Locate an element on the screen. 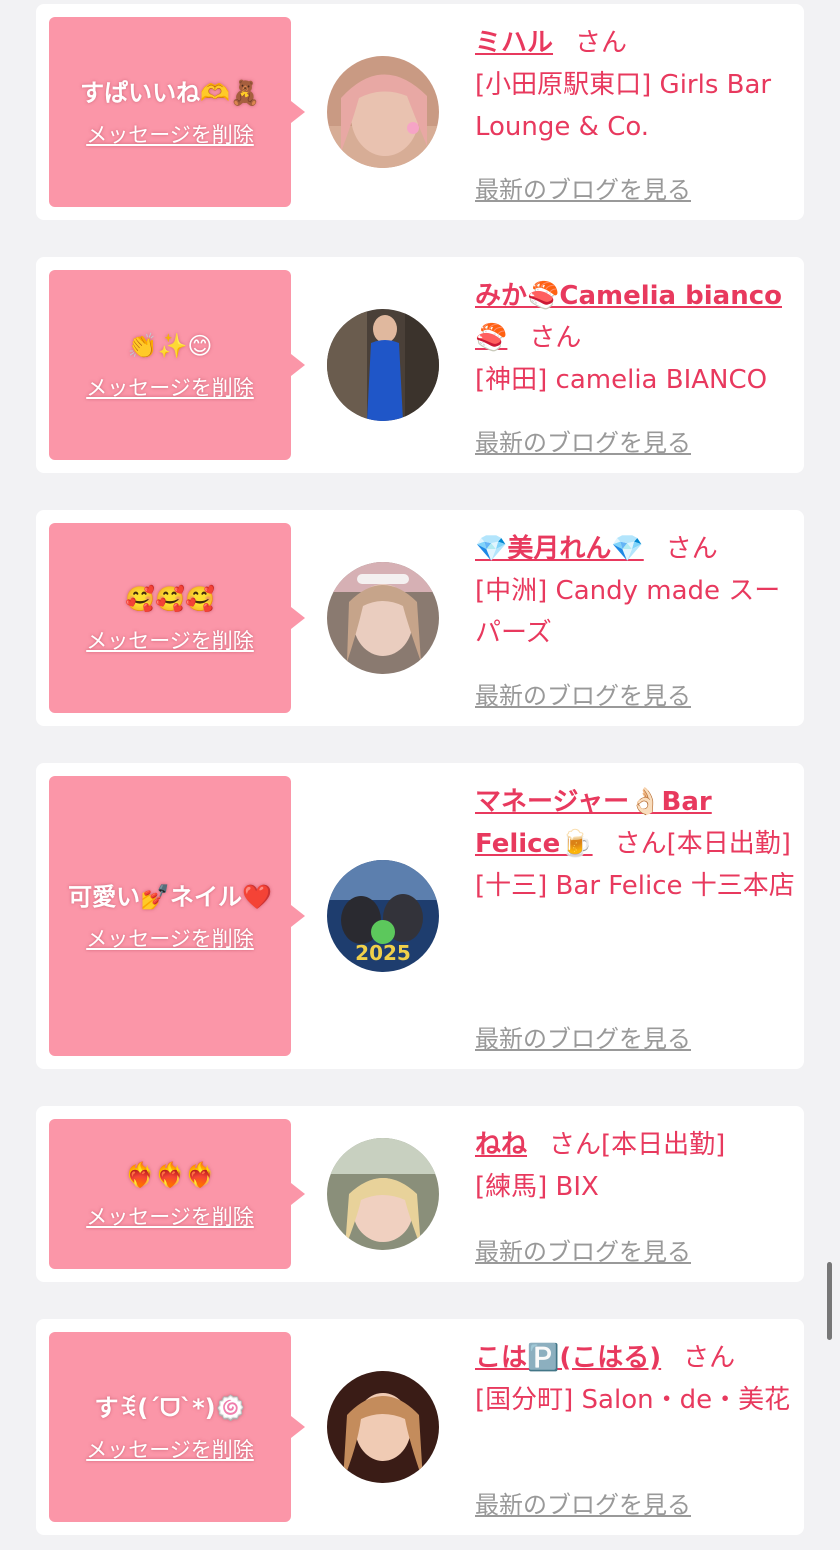 Image resolution: width=840 pixels, height=1550 pixels. user-name-link: ねね is located at coordinates (501, 1145).